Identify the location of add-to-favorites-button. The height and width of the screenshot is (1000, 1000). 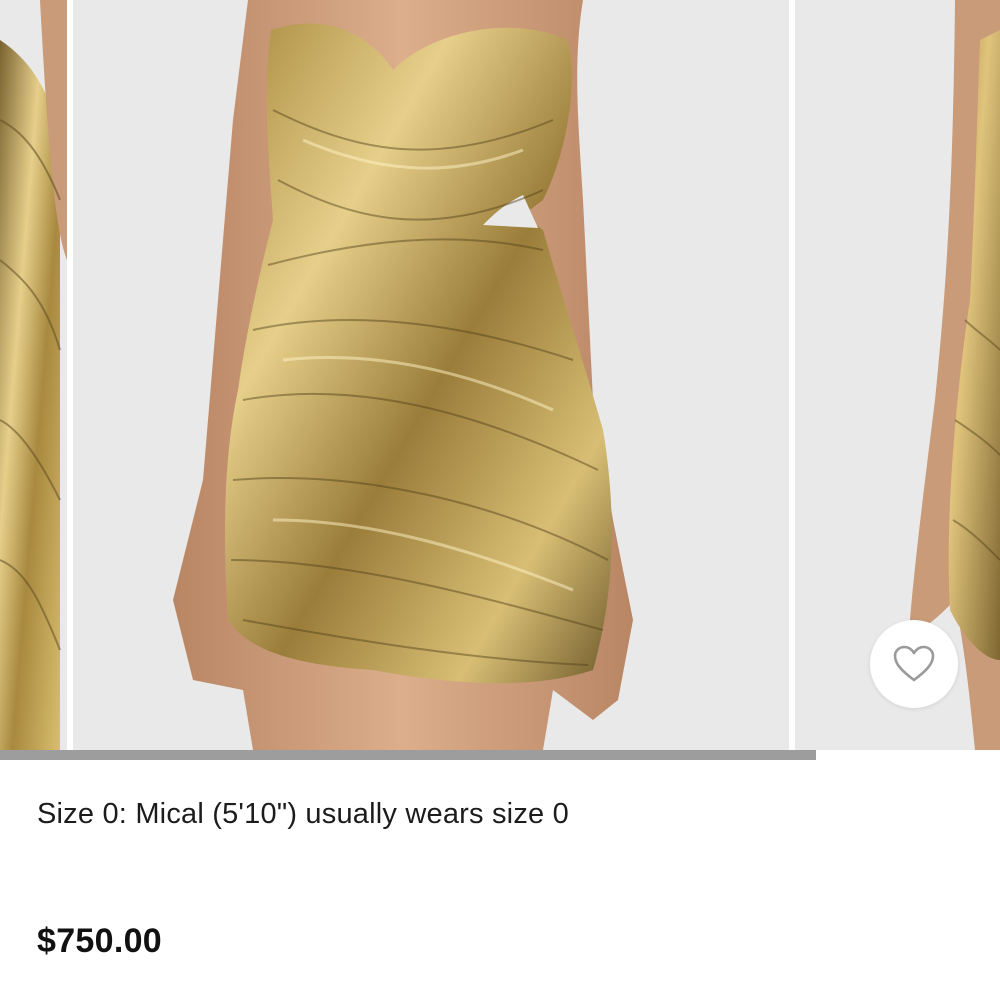
(914, 664).